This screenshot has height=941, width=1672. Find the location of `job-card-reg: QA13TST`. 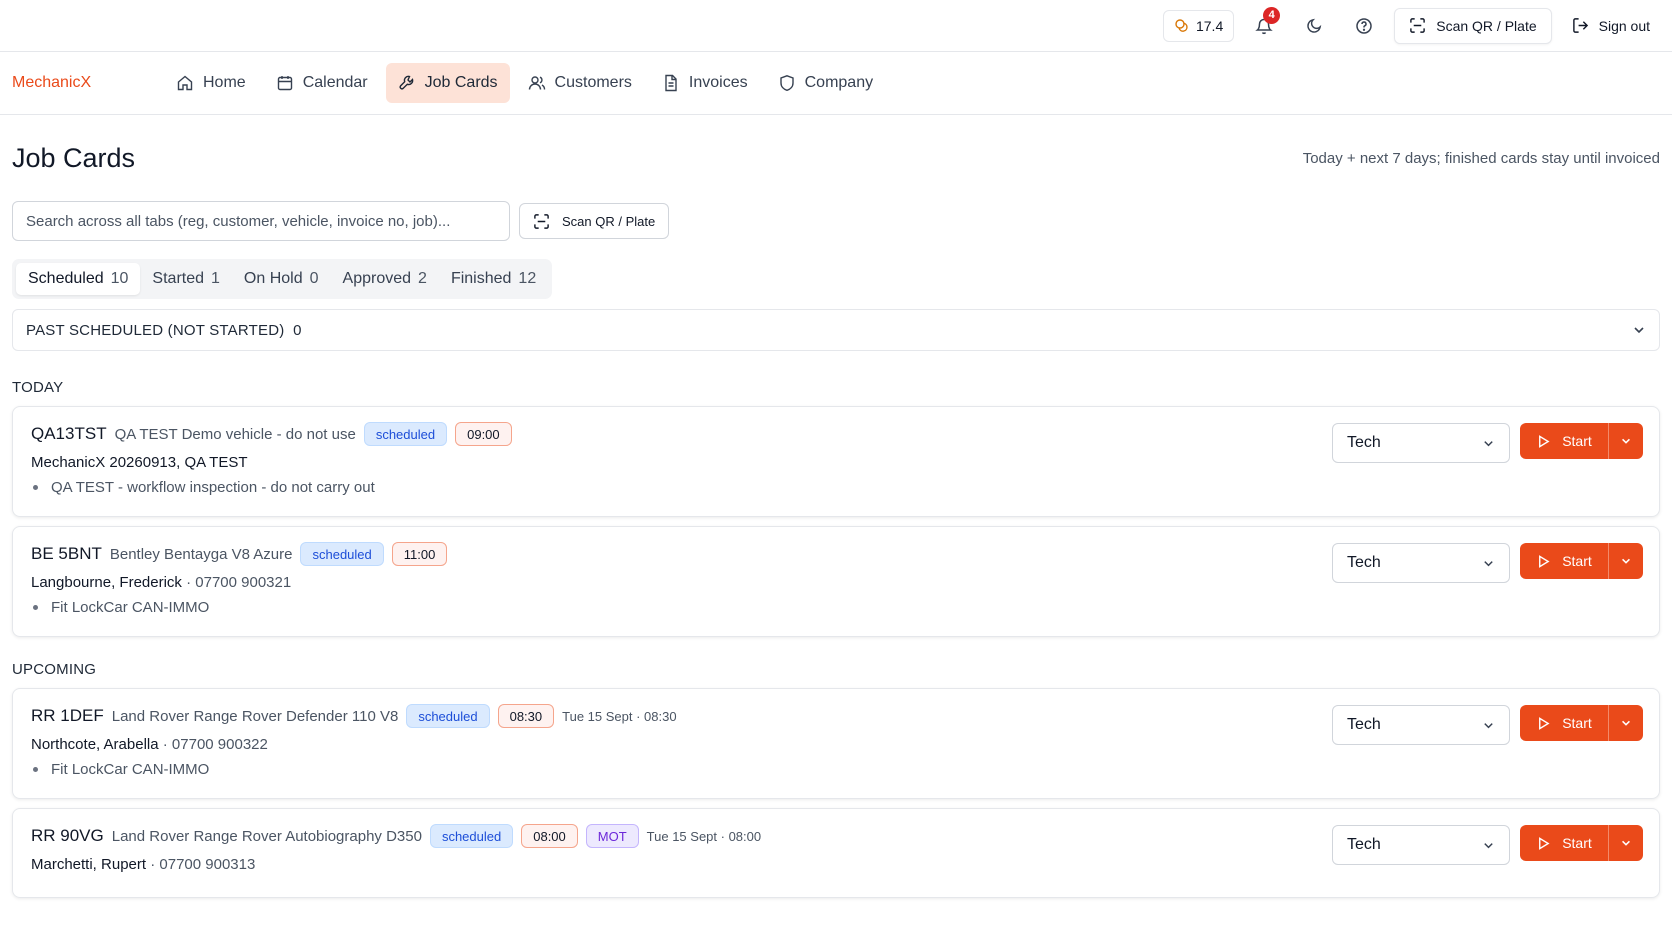

job-card-reg: QA13TST is located at coordinates (69, 433).